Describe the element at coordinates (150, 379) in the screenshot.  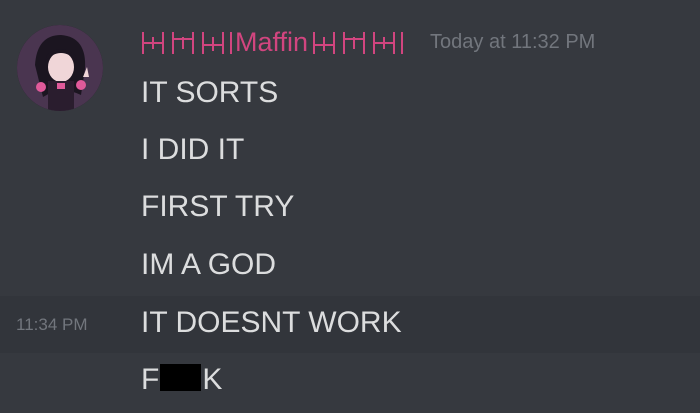
I see `censored-prefix: F` at that location.